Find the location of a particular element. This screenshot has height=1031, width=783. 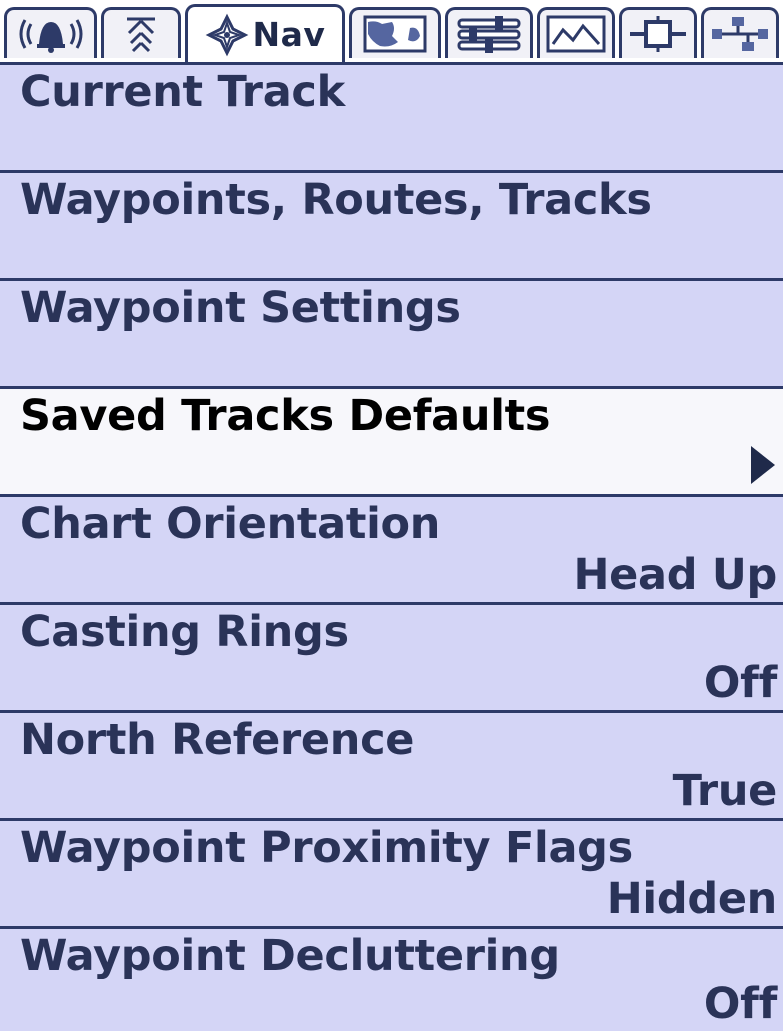

tab-alarms is located at coordinates (50, 32).